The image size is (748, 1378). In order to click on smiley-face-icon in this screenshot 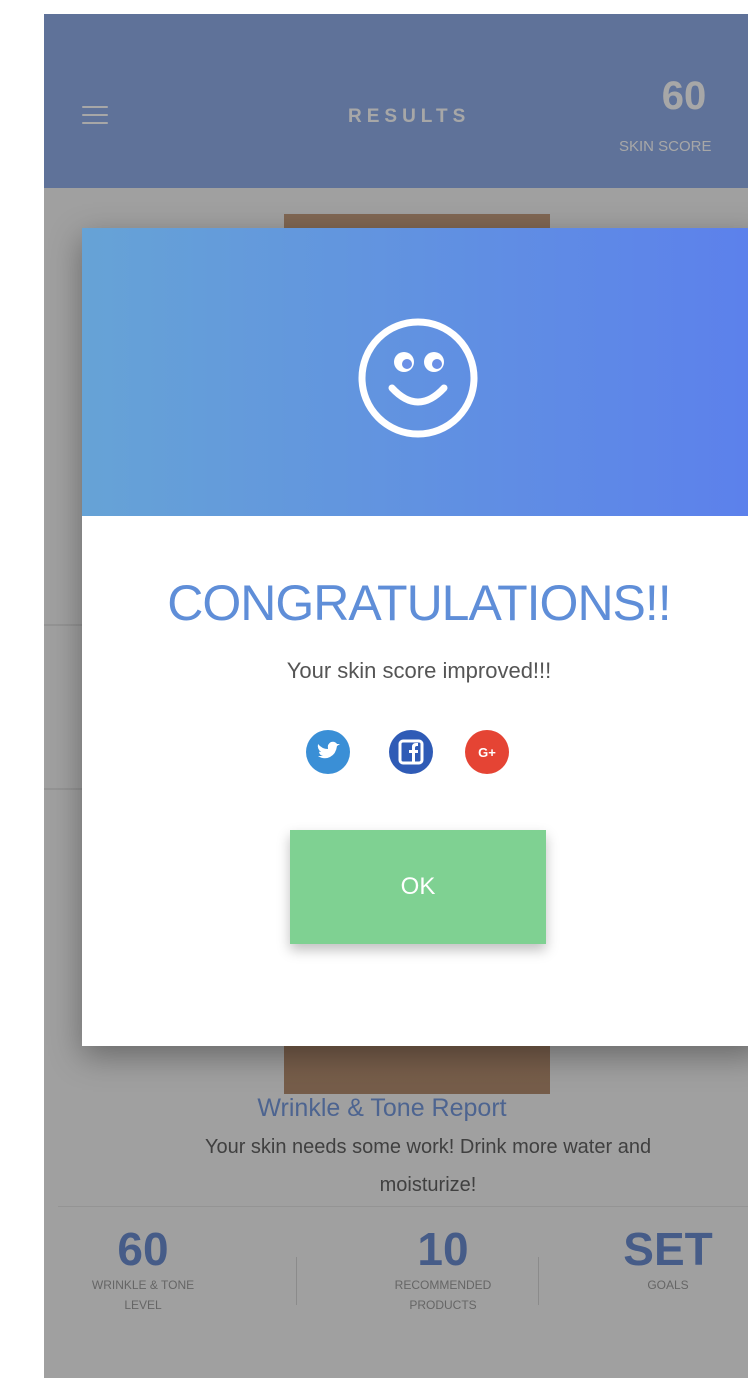, I will do `click(418, 378)`.